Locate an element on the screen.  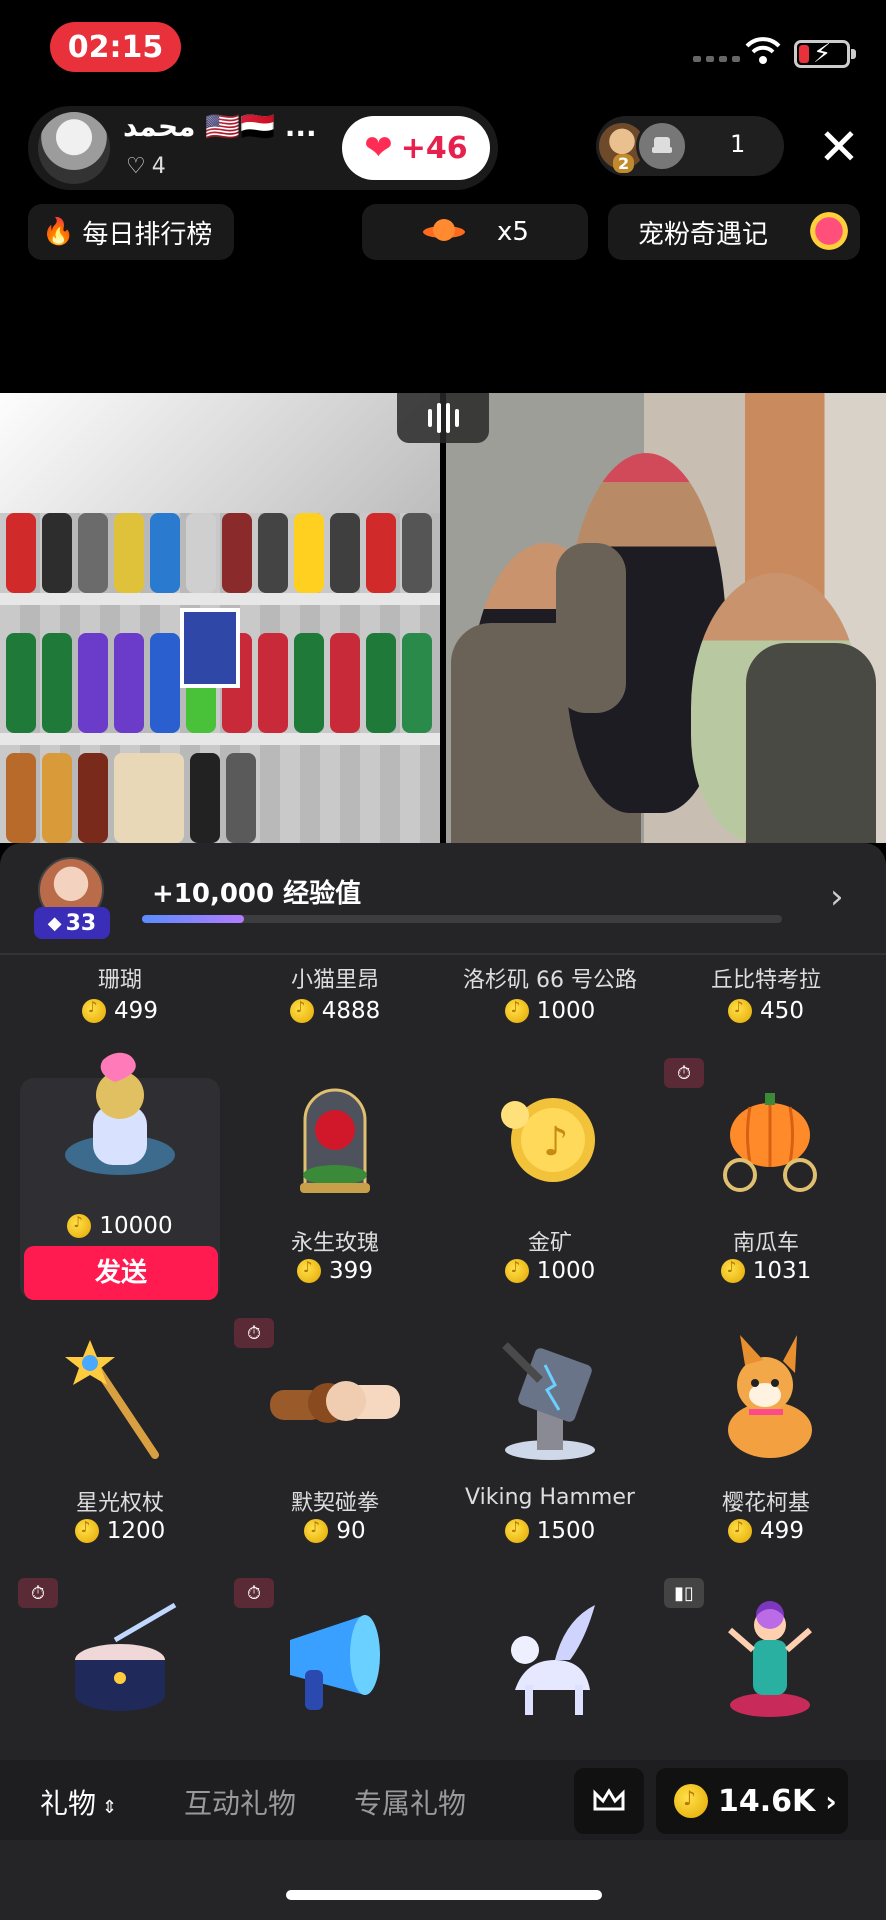
gift-name: 小猫里昂 is located at coordinates (334, 980).